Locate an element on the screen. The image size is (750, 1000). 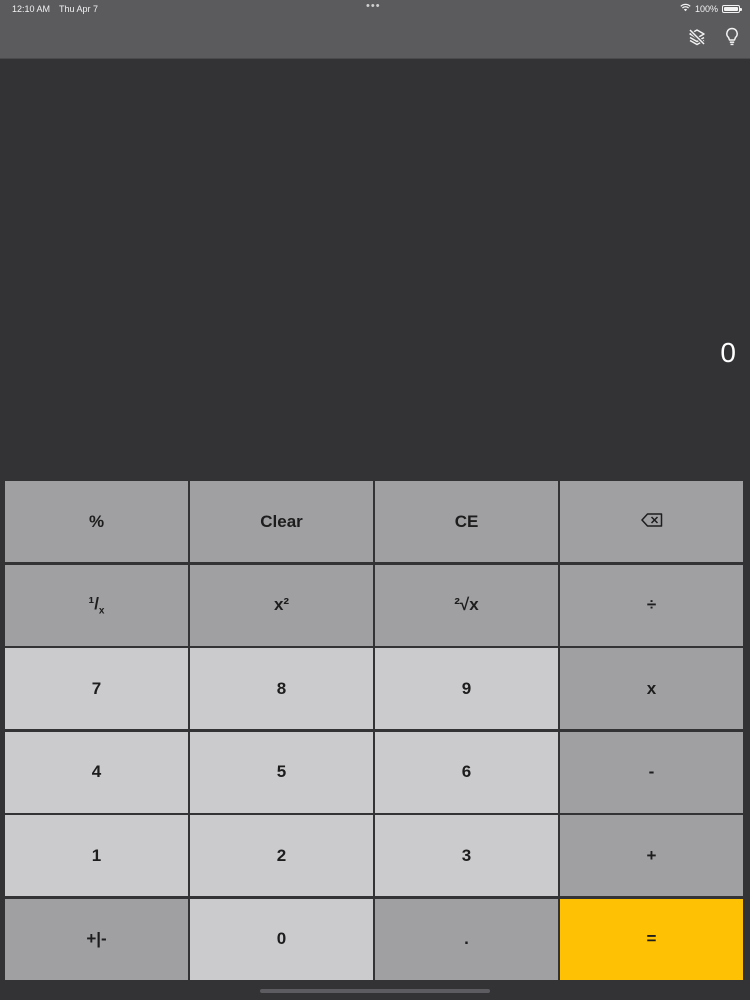
digit-3-button: 3 is located at coordinates (466, 855).